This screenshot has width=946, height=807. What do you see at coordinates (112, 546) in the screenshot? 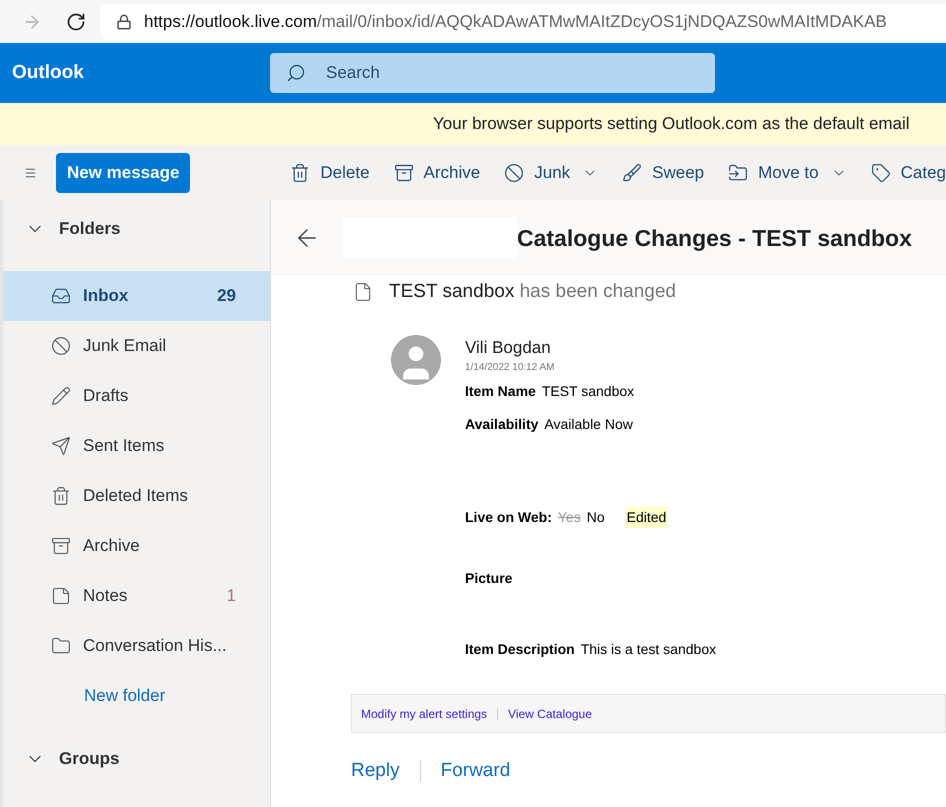
I see `folder-label: Archive` at bounding box center [112, 546].